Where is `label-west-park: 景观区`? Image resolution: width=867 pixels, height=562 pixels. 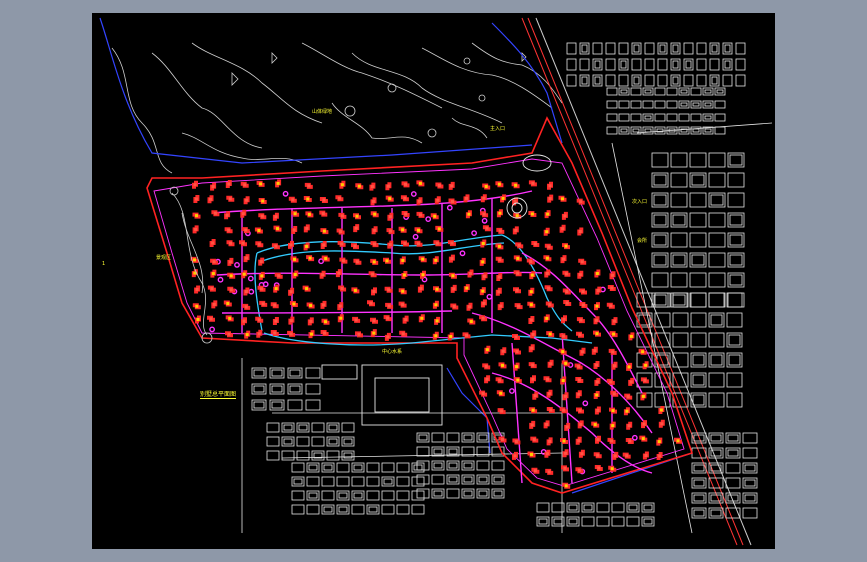
label-west-park: 景观区 is located at coordinates (164, 258).